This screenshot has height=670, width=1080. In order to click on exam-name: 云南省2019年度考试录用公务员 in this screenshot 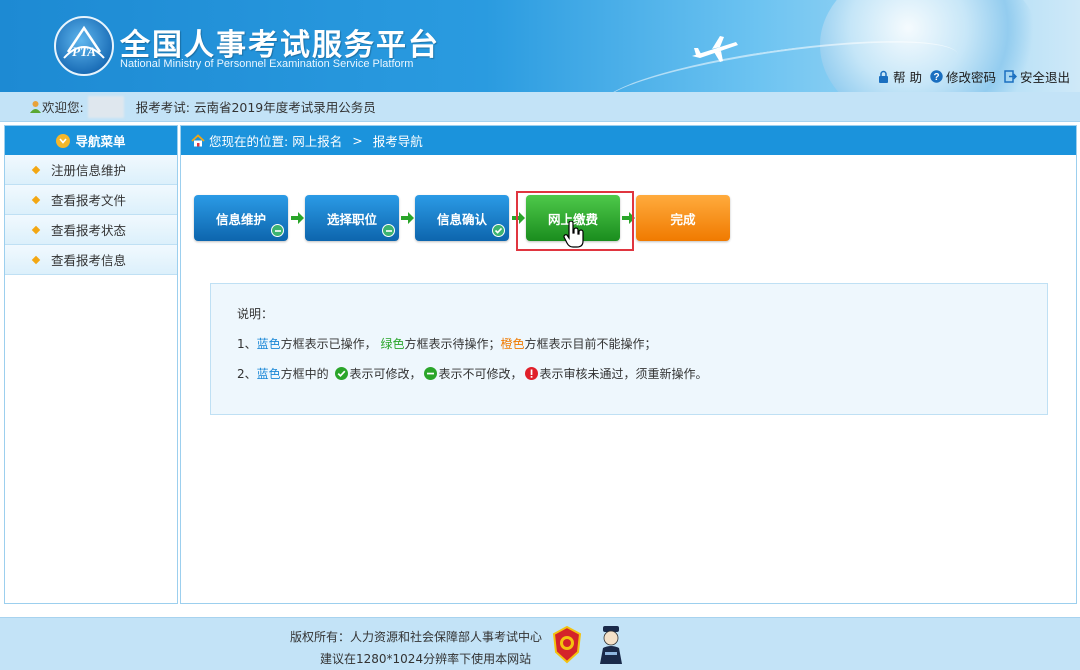, I will do `click(284, 107)`.